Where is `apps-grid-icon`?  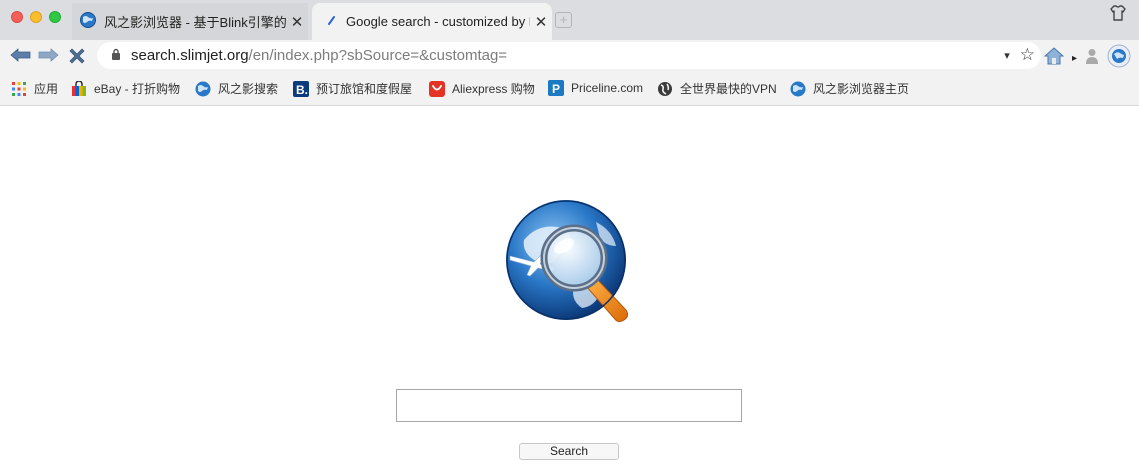 apps-grid-icon is located at coordinates (19, 89).